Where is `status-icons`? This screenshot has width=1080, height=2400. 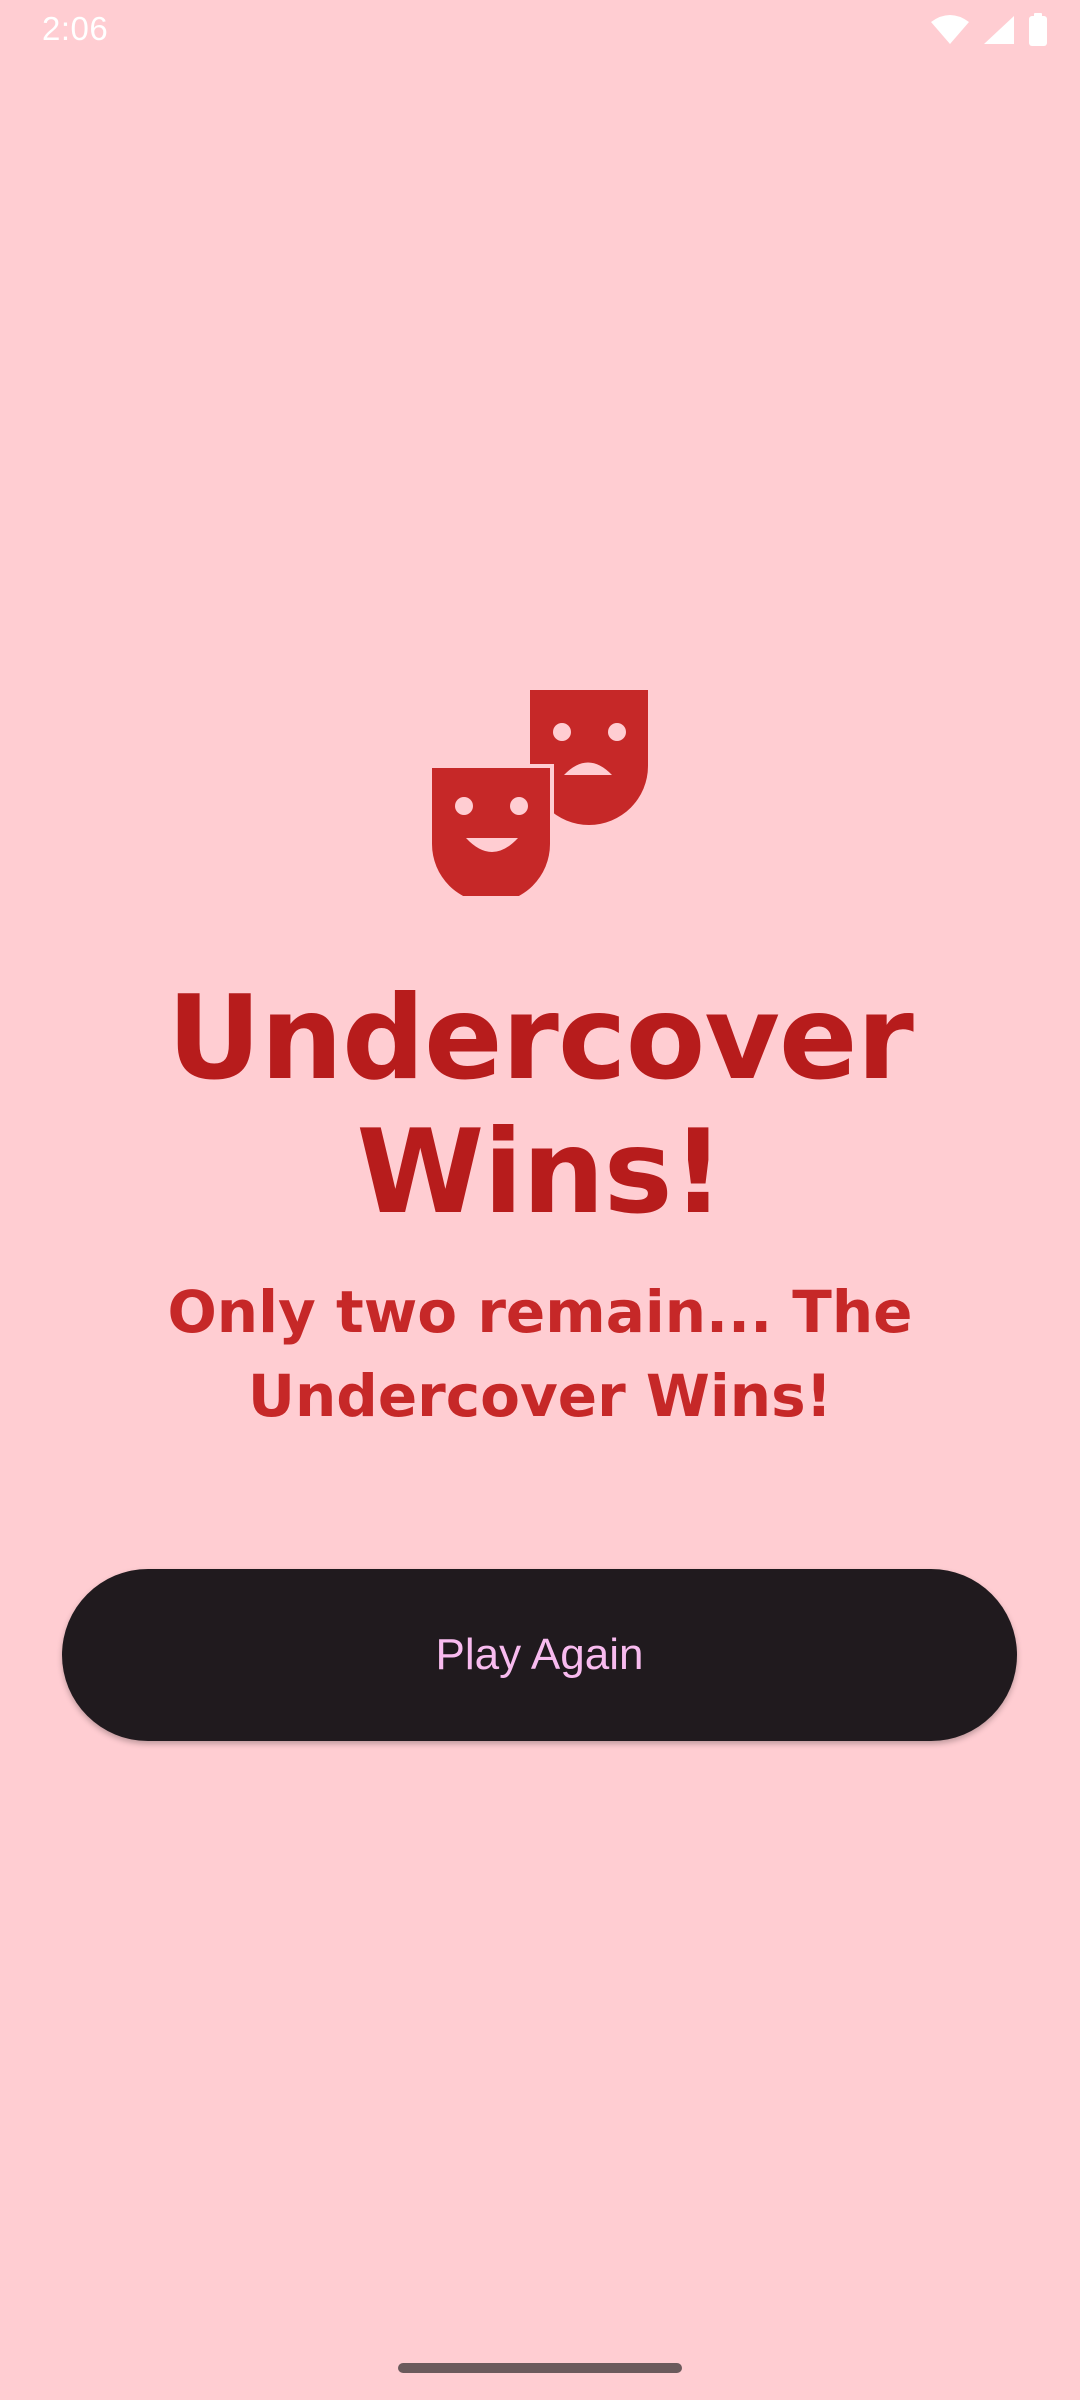
status-icons is located at coordinates (989, 32).